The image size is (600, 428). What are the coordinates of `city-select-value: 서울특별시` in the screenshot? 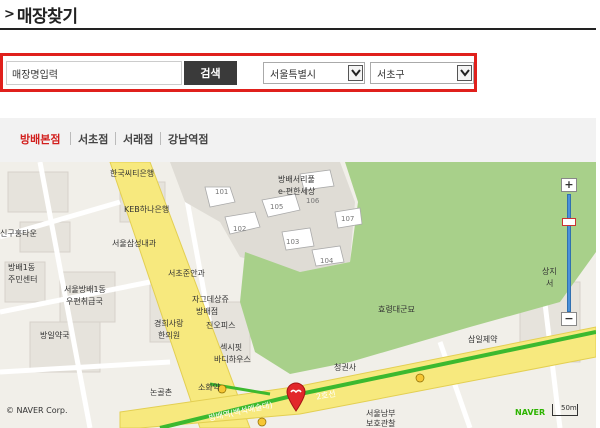 It's located at (293, 75).